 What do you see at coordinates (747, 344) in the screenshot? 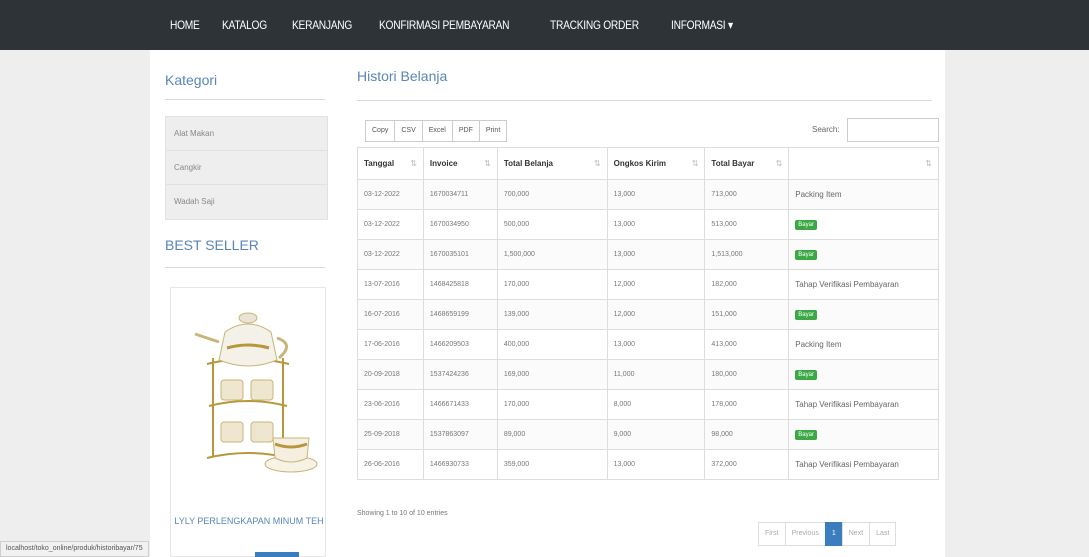
I see `cell-total-bayar: 413,000` at bounding box center [747, 344].